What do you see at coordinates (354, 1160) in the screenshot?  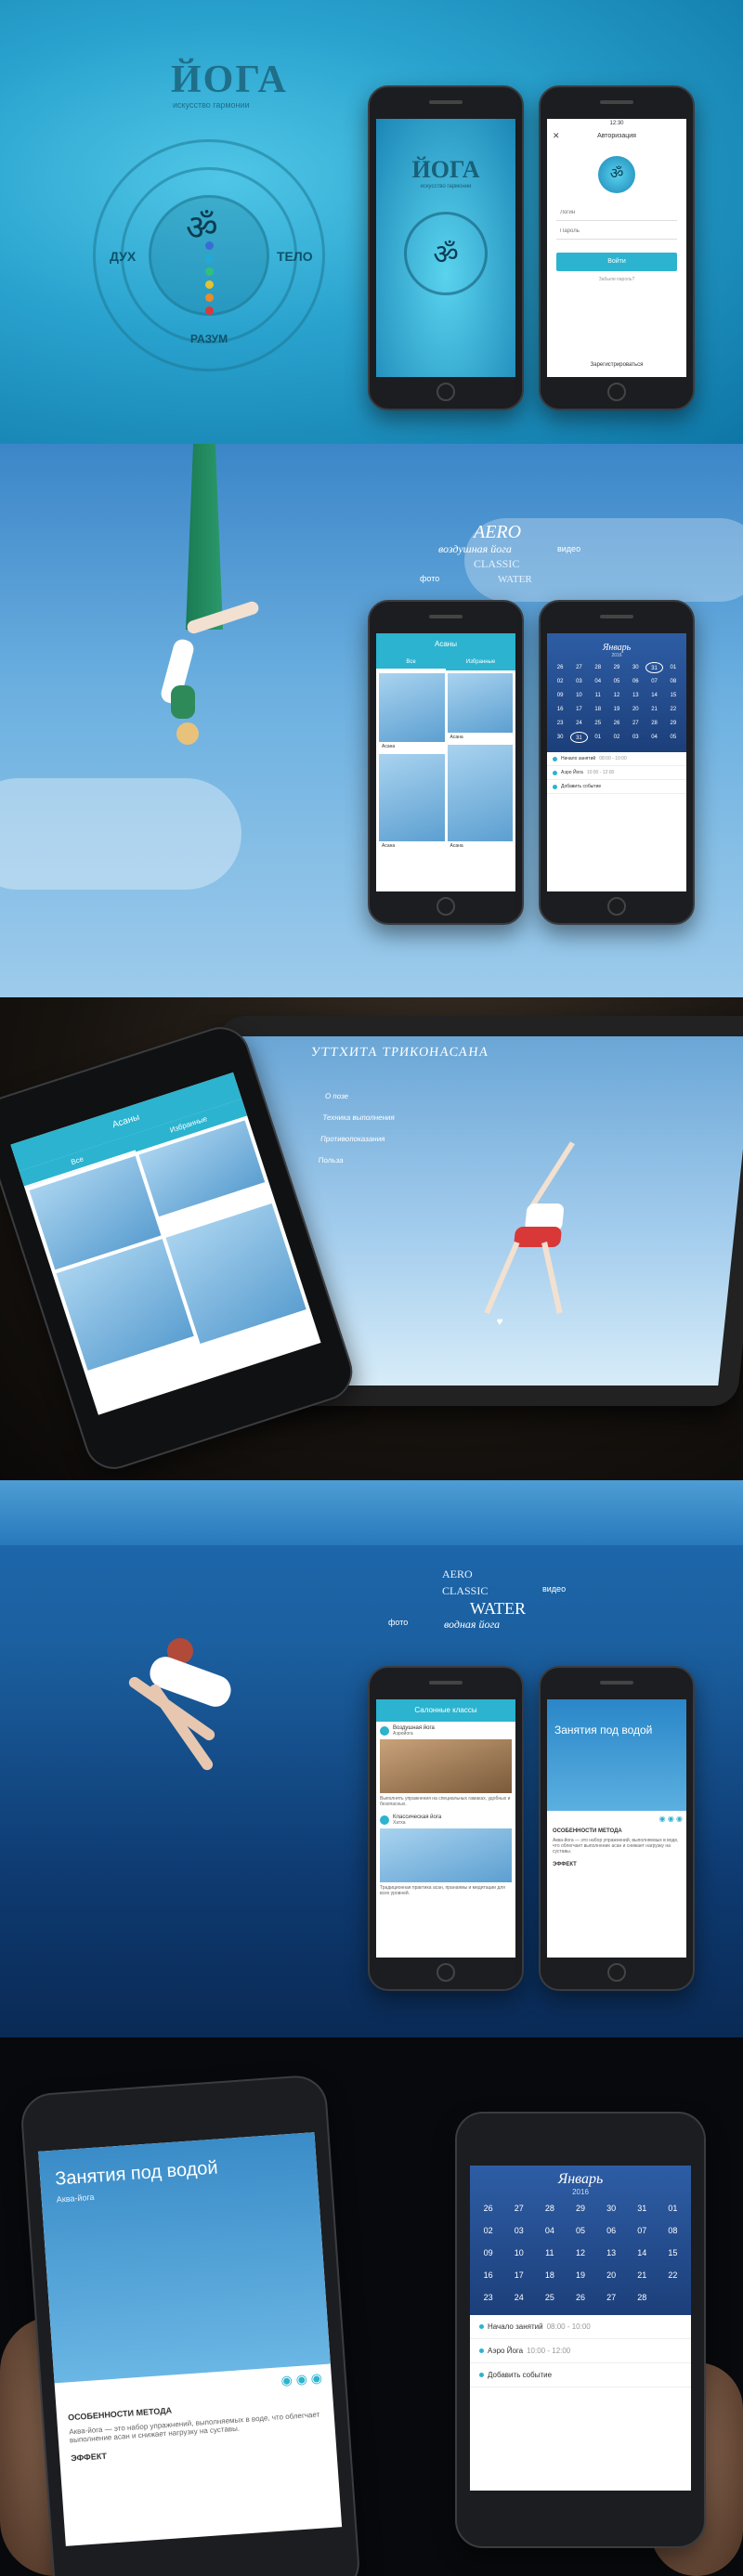 I see `tablet-menu-item: Польза` at bounding box center [354, 1160].